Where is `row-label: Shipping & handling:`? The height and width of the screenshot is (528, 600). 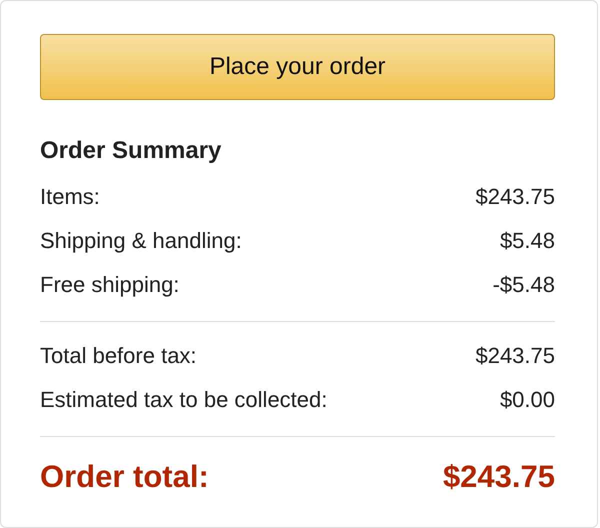
row-label: Shipping & handling: is located at coordinates (141, 241).